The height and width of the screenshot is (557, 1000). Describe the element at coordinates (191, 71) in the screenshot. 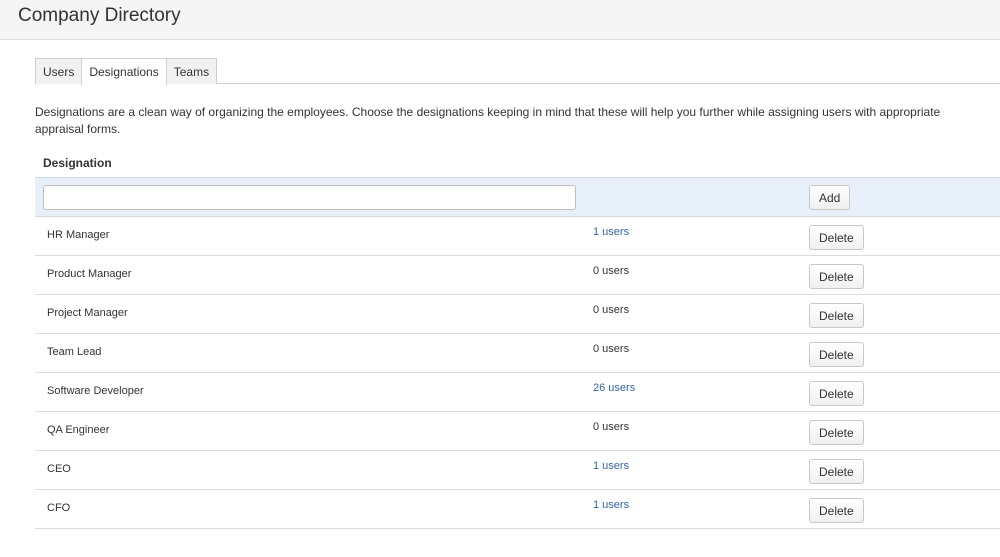

I see `tab-teams: Teams` at that location.